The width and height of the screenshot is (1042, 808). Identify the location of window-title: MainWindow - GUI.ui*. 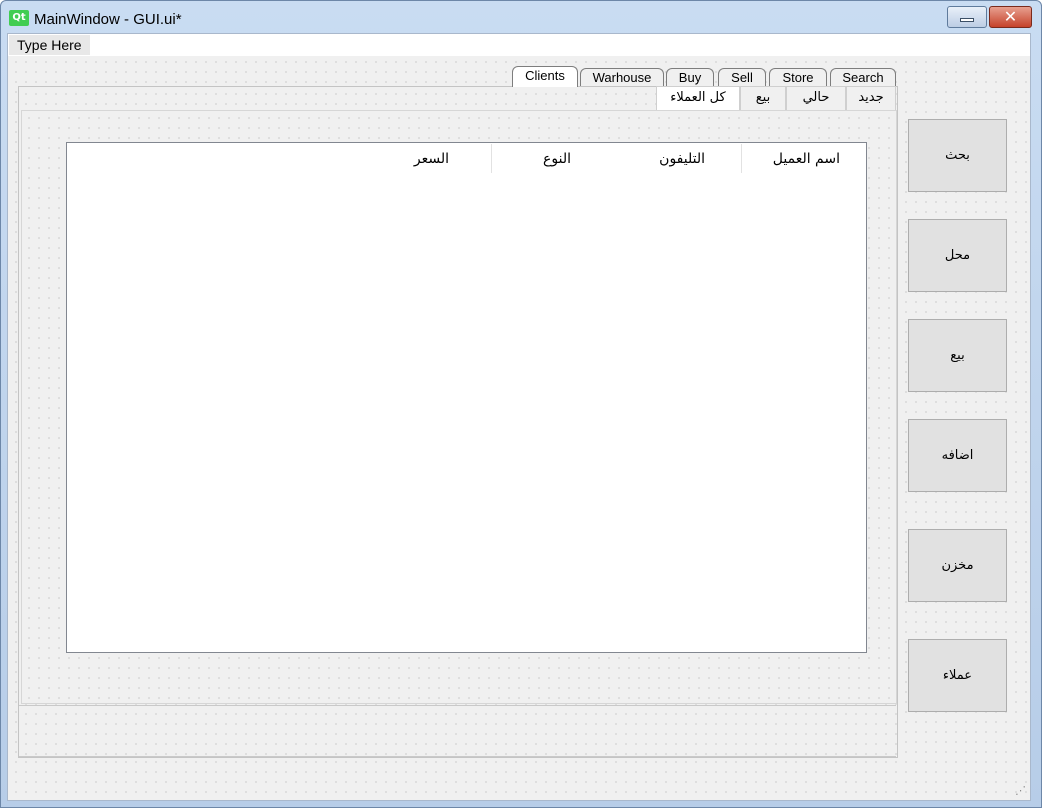
(108, 19).